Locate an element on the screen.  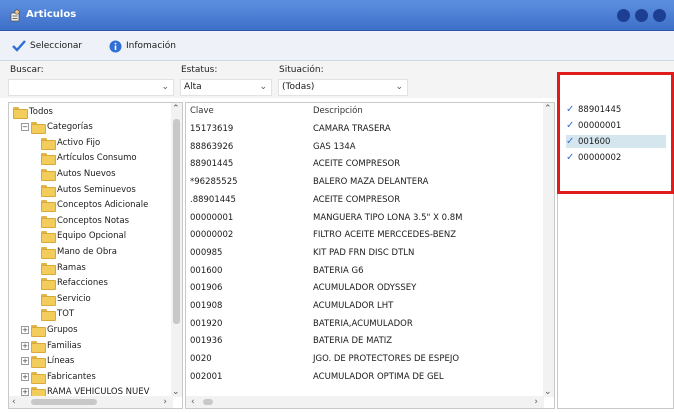
tree-item: − Categorías is located at coordinates (57, 128).